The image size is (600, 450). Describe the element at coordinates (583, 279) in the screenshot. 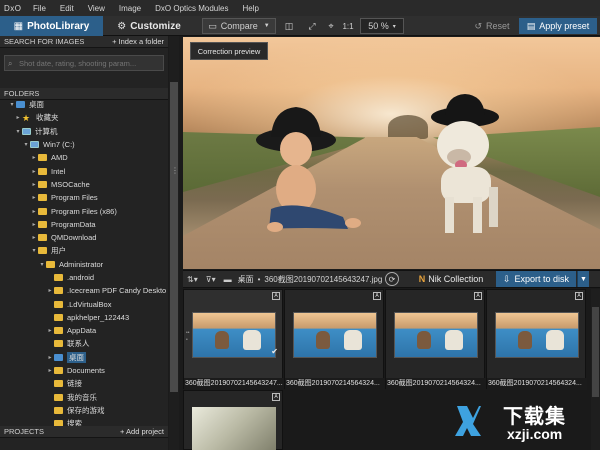

I see `export-options-button: ▼` at that location.